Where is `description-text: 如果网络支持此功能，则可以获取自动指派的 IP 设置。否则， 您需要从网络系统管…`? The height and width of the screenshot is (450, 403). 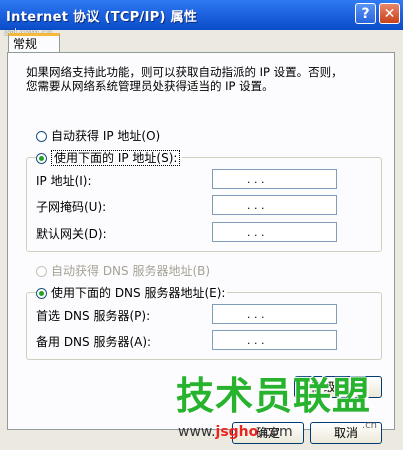
description-text: 如果网络支持此功能，则可以获取自动指派的 IP 设置。否则， 您需要从网络系统管… is located at coordinates (206, 79).